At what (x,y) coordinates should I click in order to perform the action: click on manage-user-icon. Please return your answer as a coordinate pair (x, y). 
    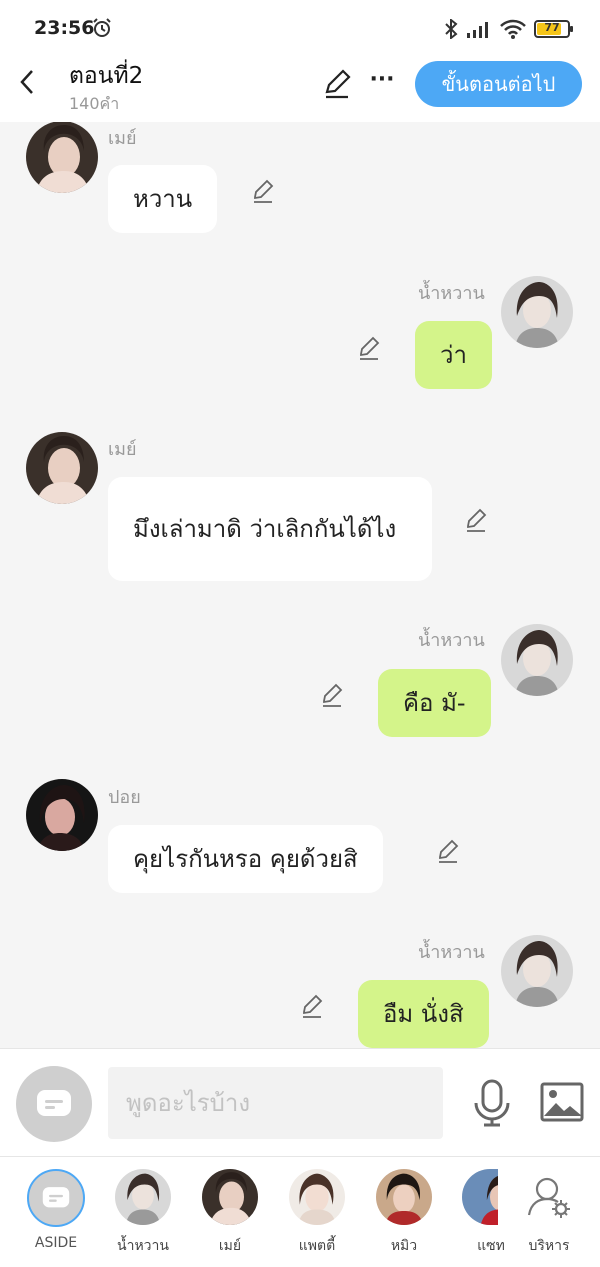
    Looking at the image, I should click on (548, 1197).